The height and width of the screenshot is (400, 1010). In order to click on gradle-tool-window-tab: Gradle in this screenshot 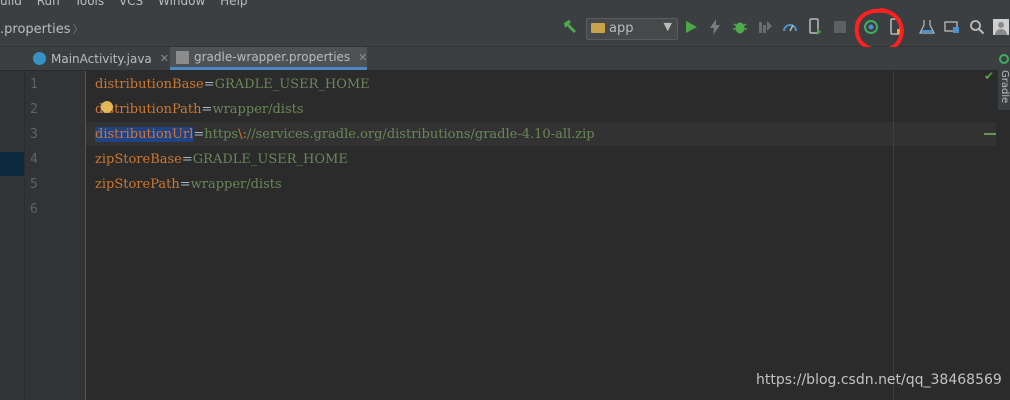, I will do `click(1004, 80)`.